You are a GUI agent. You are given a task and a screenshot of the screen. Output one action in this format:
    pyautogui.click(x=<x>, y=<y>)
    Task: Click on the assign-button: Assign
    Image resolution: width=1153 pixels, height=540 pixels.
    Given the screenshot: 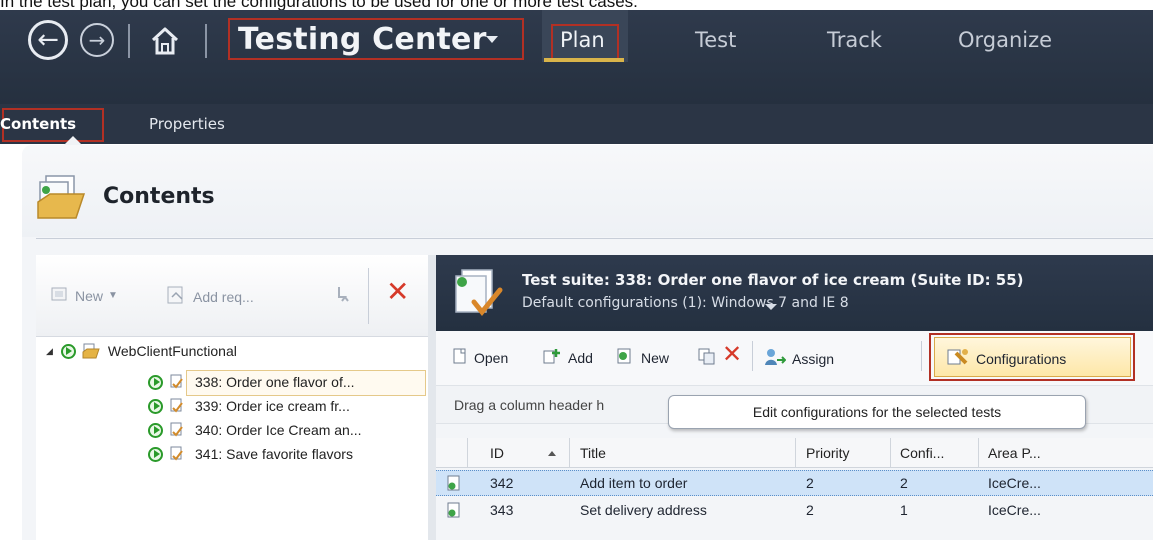 What is the action you would take?
    pyautogui.click(x=799, y=358)
    